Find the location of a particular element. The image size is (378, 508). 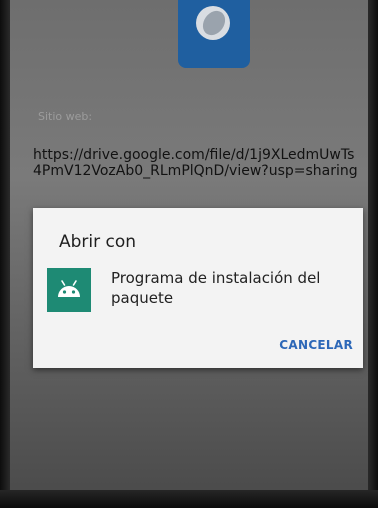

package-installer-option: Programa de instalación del paquete is located at coordinates (197, 293).